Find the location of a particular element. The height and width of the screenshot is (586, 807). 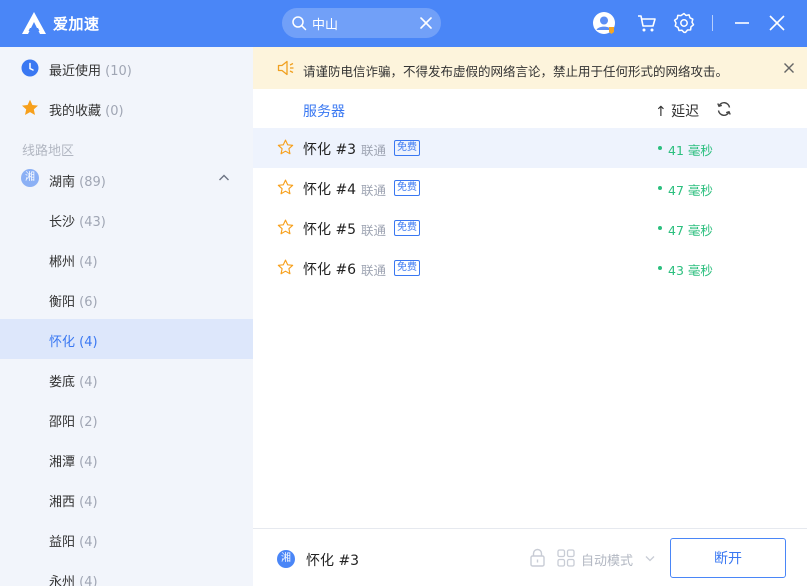

chevron-up-icon is located at coordinates (224, 178).